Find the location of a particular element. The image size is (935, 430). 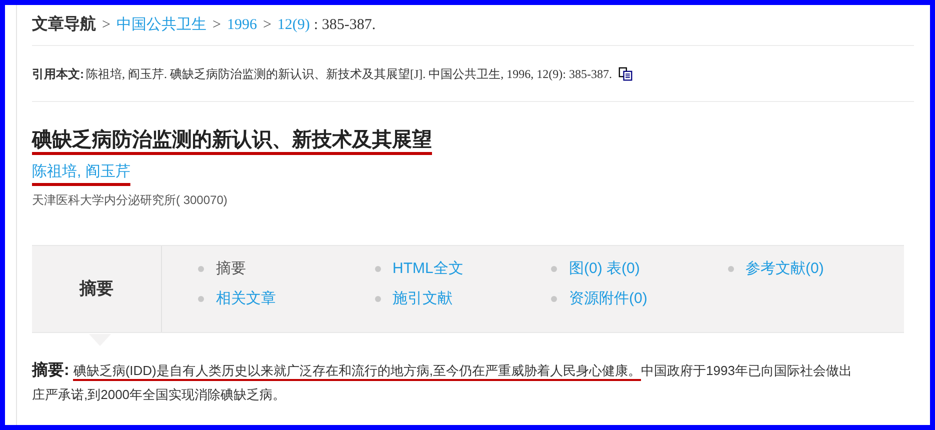

citation-text: 陈祖培, 阎玉芹. 碘缺乏病防治监测的新认识、新技术及其展望[J]. 中国公共卫生, 1996, 12(9): 385-387. is located at coordinates (349, 74).